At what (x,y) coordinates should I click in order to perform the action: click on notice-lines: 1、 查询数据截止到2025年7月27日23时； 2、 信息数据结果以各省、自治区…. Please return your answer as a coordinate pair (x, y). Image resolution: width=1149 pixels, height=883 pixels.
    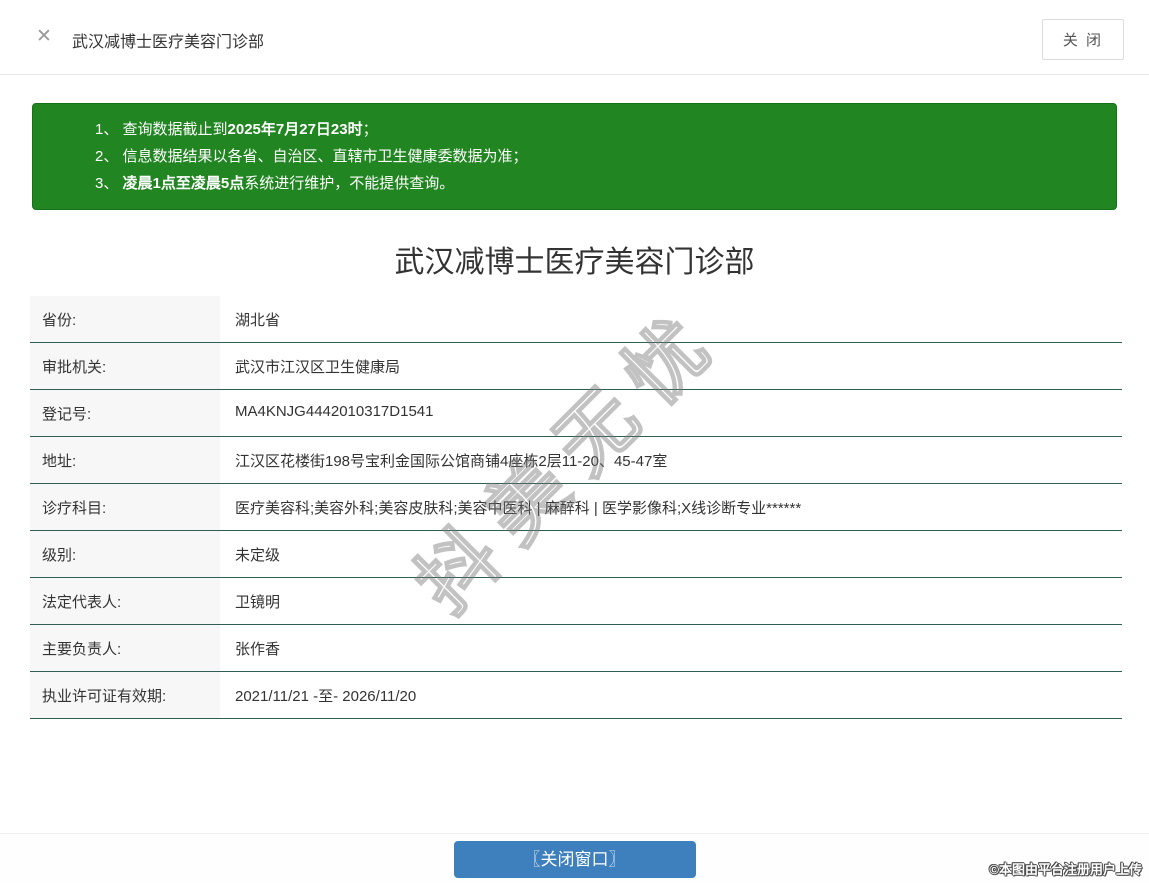
    Looking at the image, I should click on (595, 156).